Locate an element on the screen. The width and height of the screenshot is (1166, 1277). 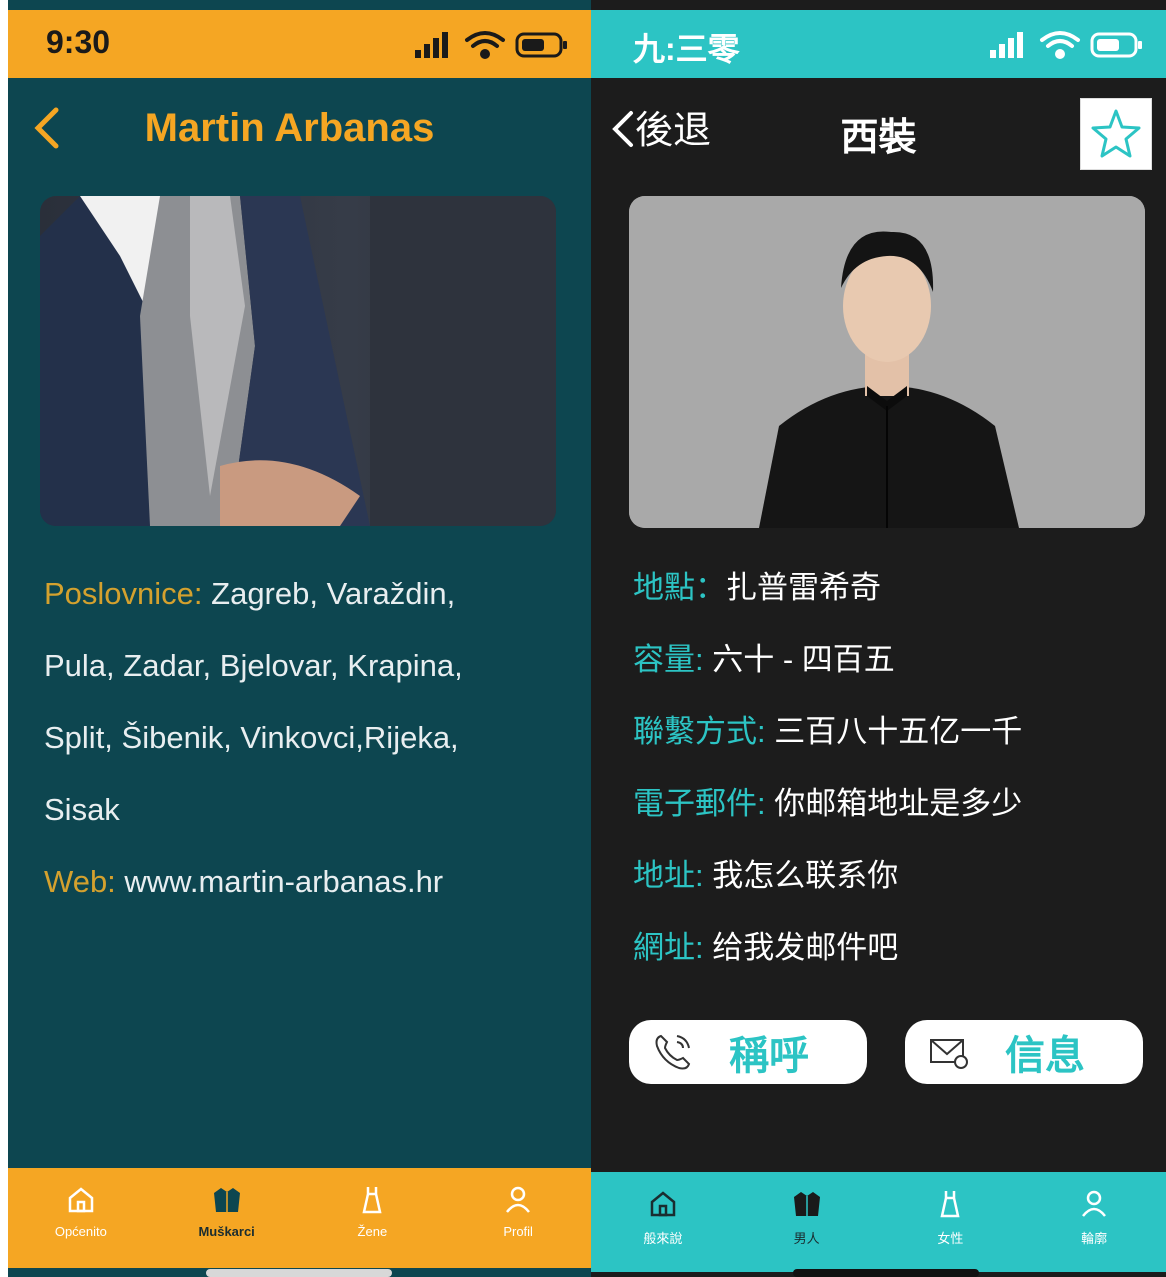
branches-value-line-2: Pula, Zadar, Bjelovar, Krapina, is located at coordinates (253, 665).